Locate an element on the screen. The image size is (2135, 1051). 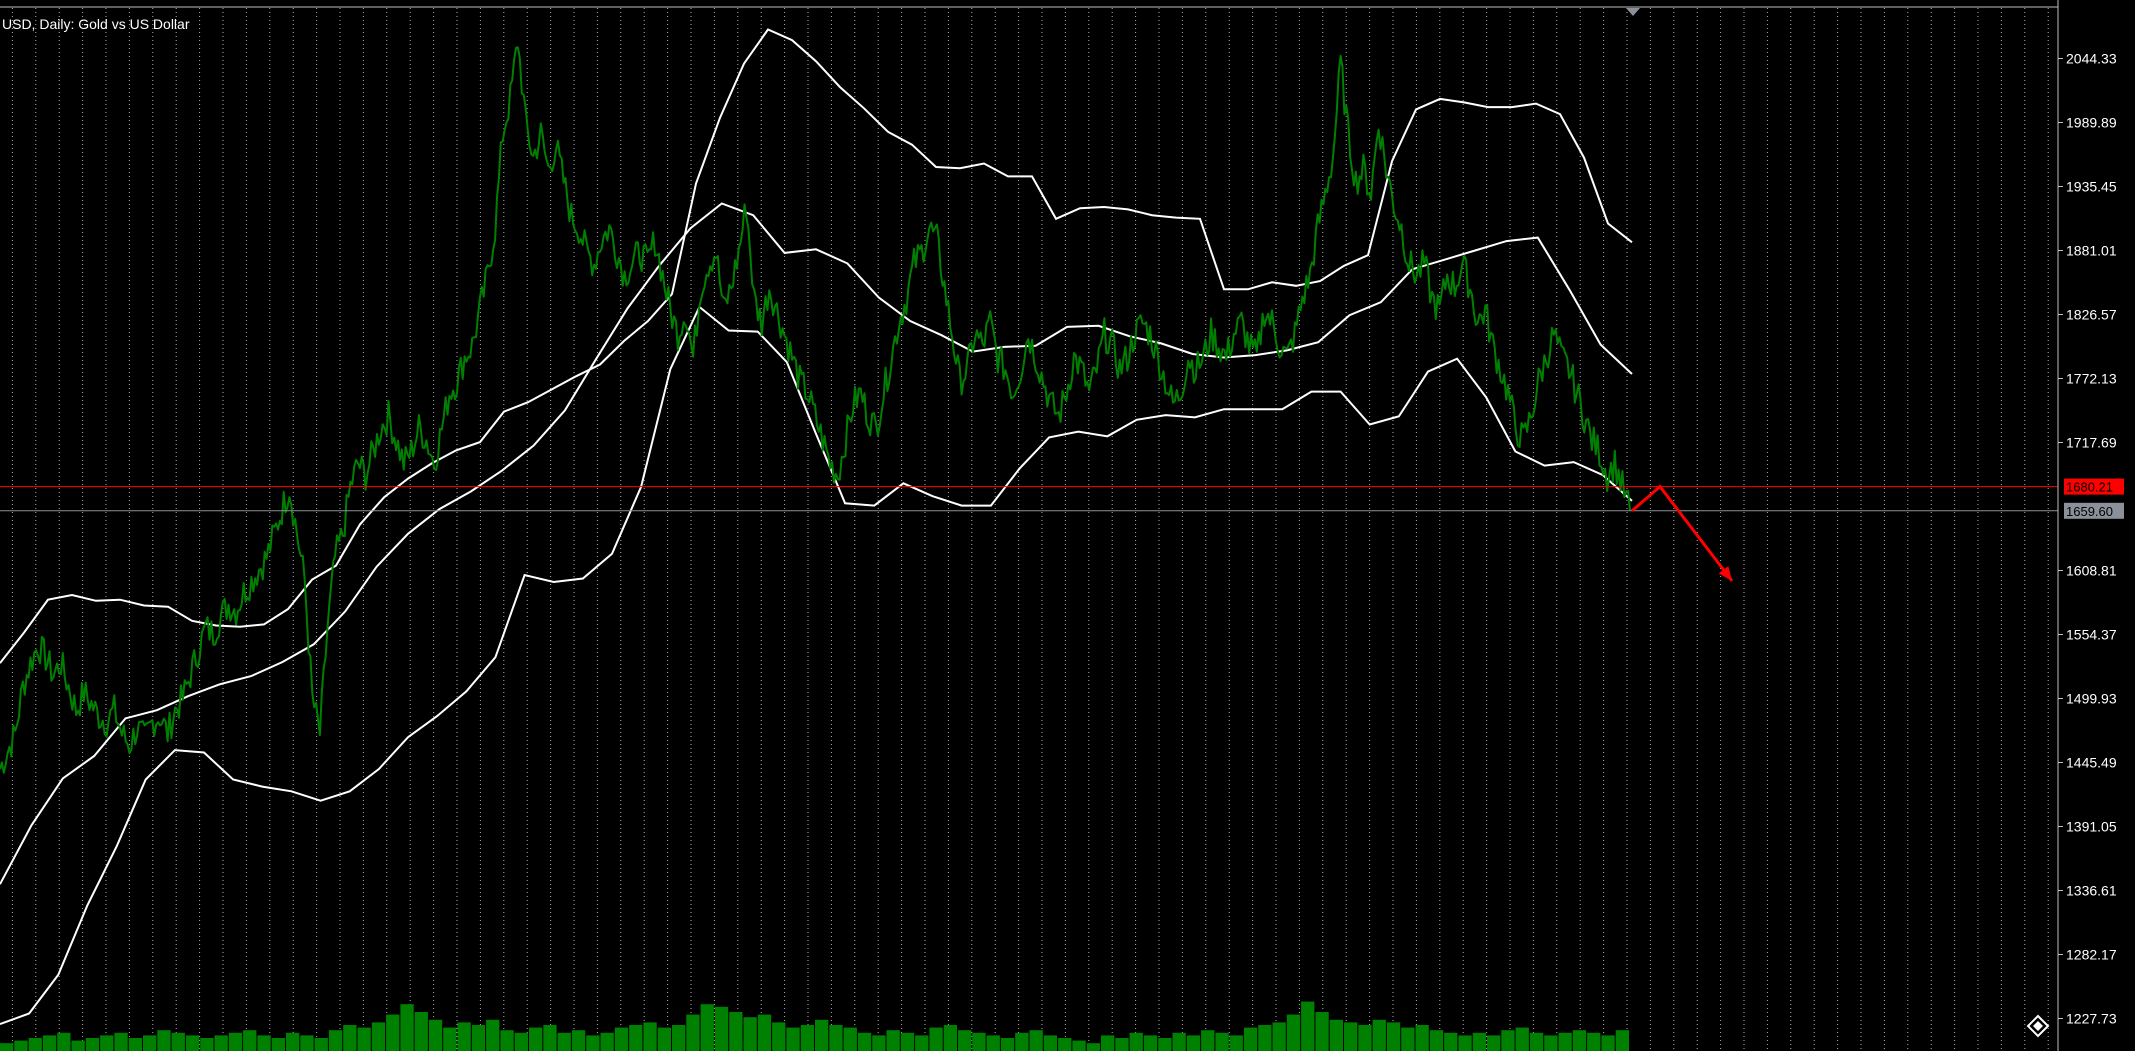
y-tick-label: 1608.81 is located at coordinates (2091, 571).